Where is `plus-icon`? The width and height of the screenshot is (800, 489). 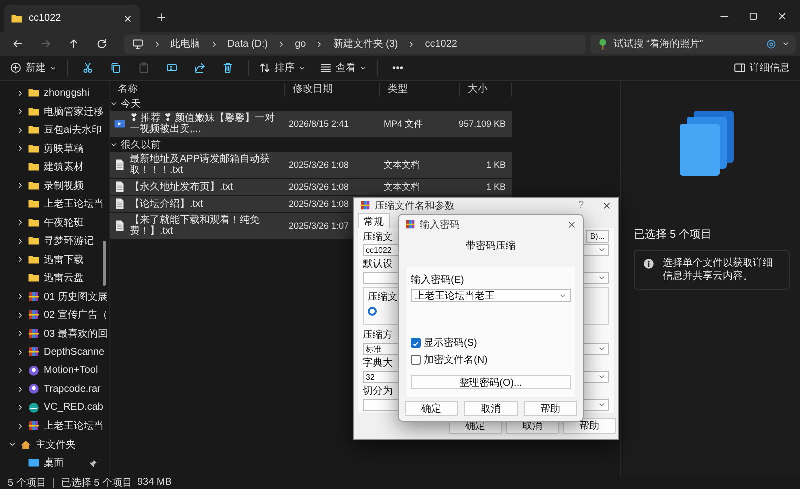 plus-icon is located at coordinates (161, 17).